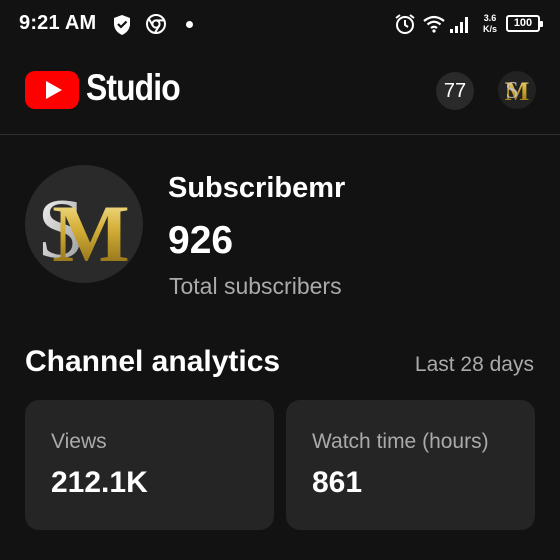  Describe the element at coordinates (255, 286) in the screenshot. I see `subscriber-label: Total subscribers` at that location.